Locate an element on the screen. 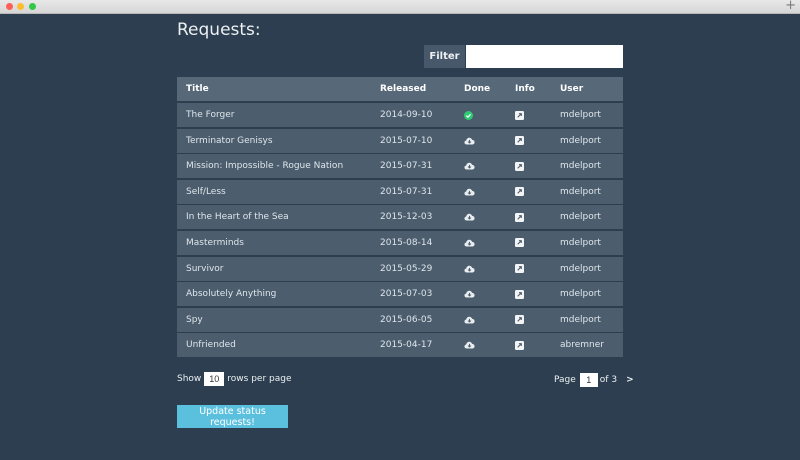 The image size is (800, 460). cell-title: Mission: Impossible - Rogue Nation is located at coordinates (265, 166).